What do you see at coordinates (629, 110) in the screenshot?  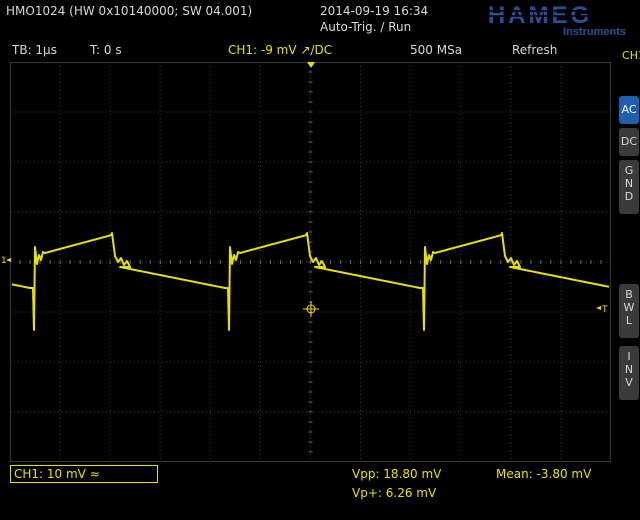 I see `softkey-ac: AC` at bounding box center [629, 110].